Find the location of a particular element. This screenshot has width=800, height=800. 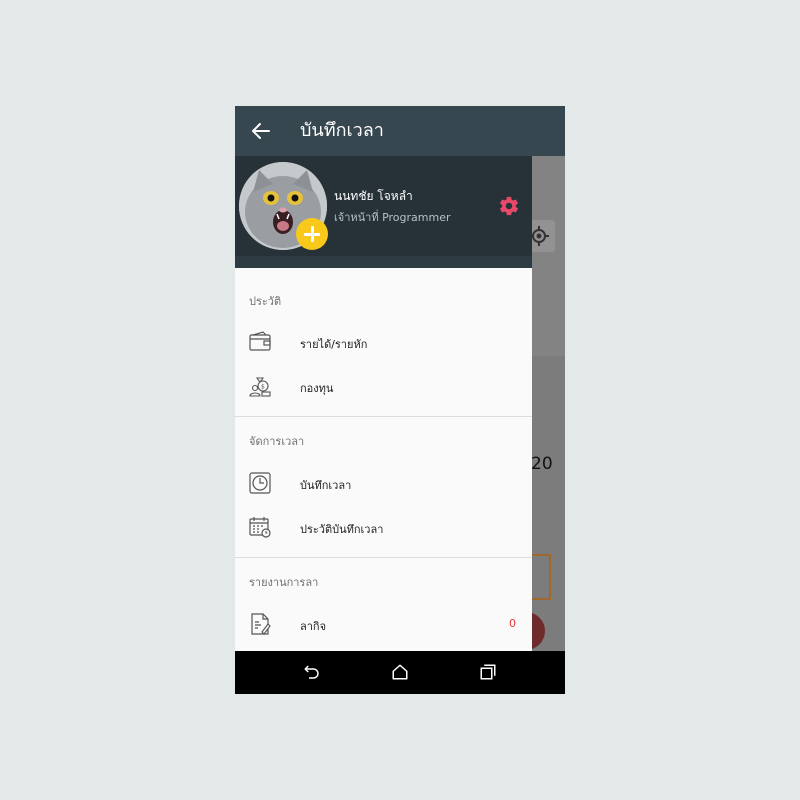

gear-icon is located at coordinates (509, 206).